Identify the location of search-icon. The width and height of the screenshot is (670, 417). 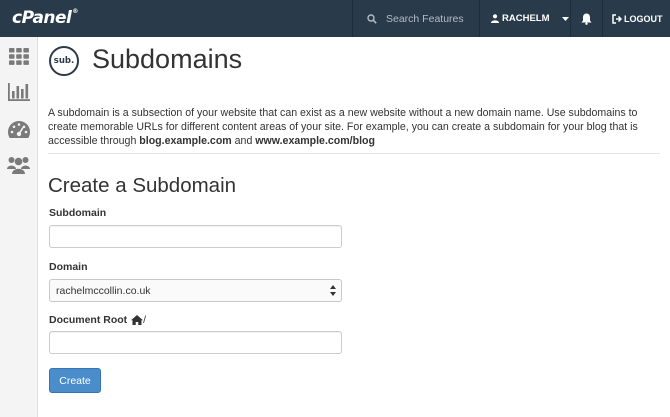
(372, 18).